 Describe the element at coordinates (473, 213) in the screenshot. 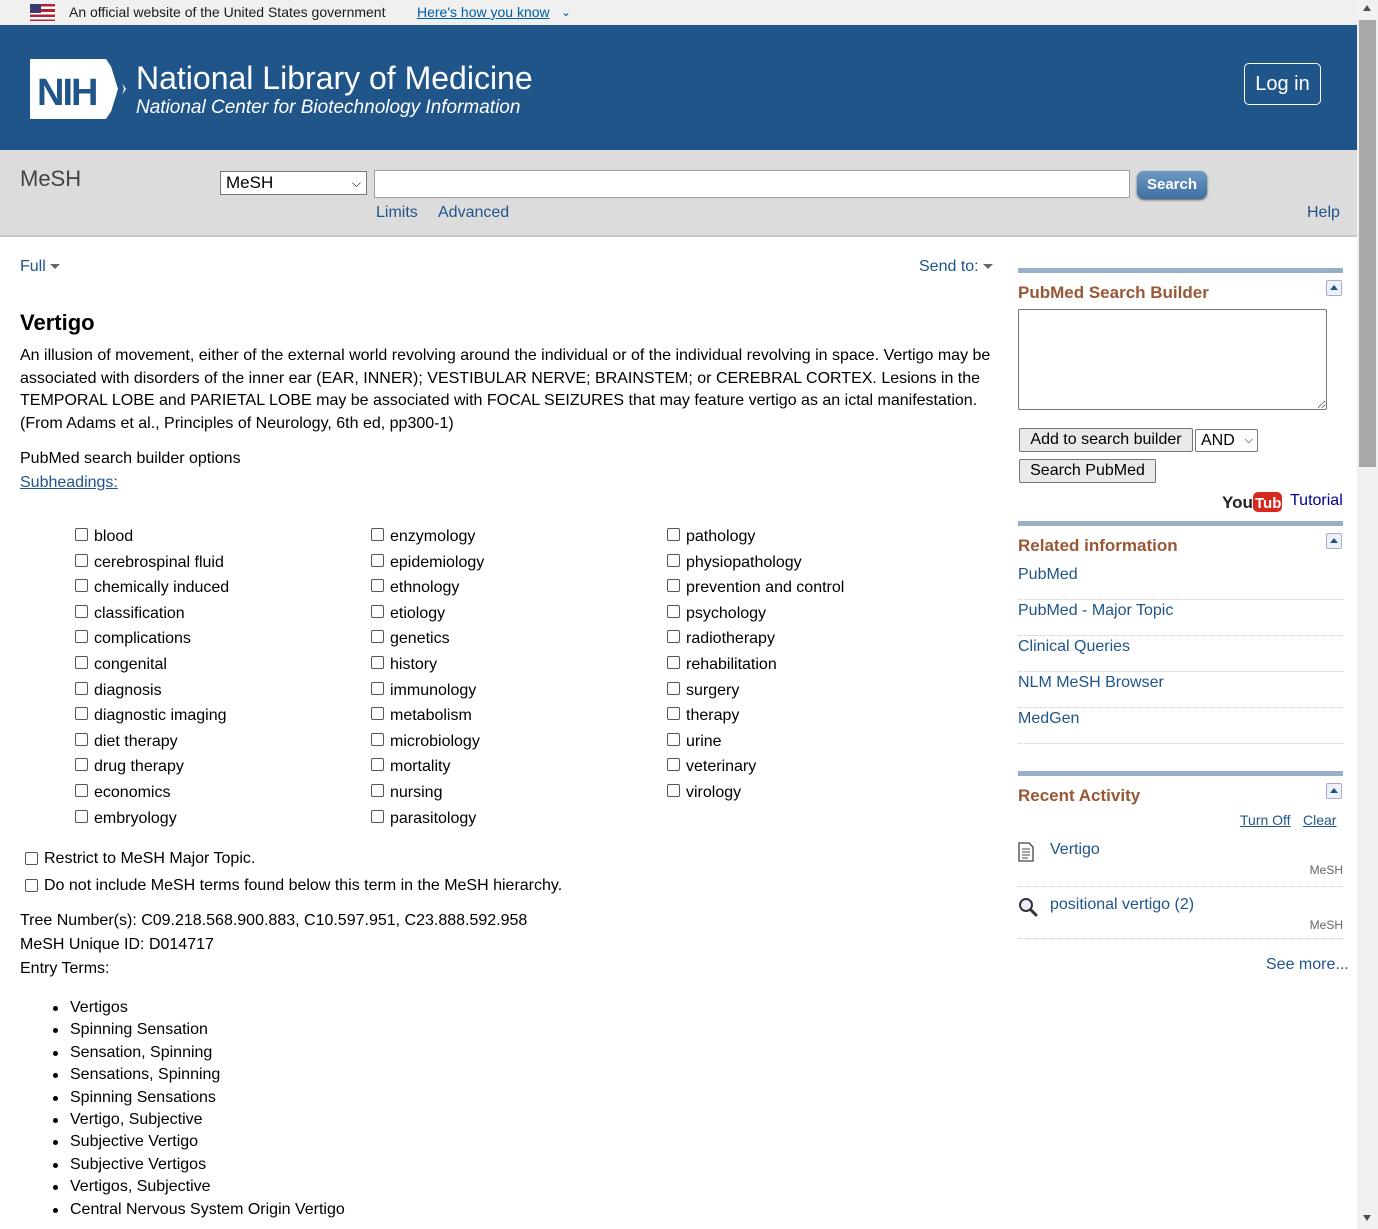

I see `advanced-link: Advanced` at that location.